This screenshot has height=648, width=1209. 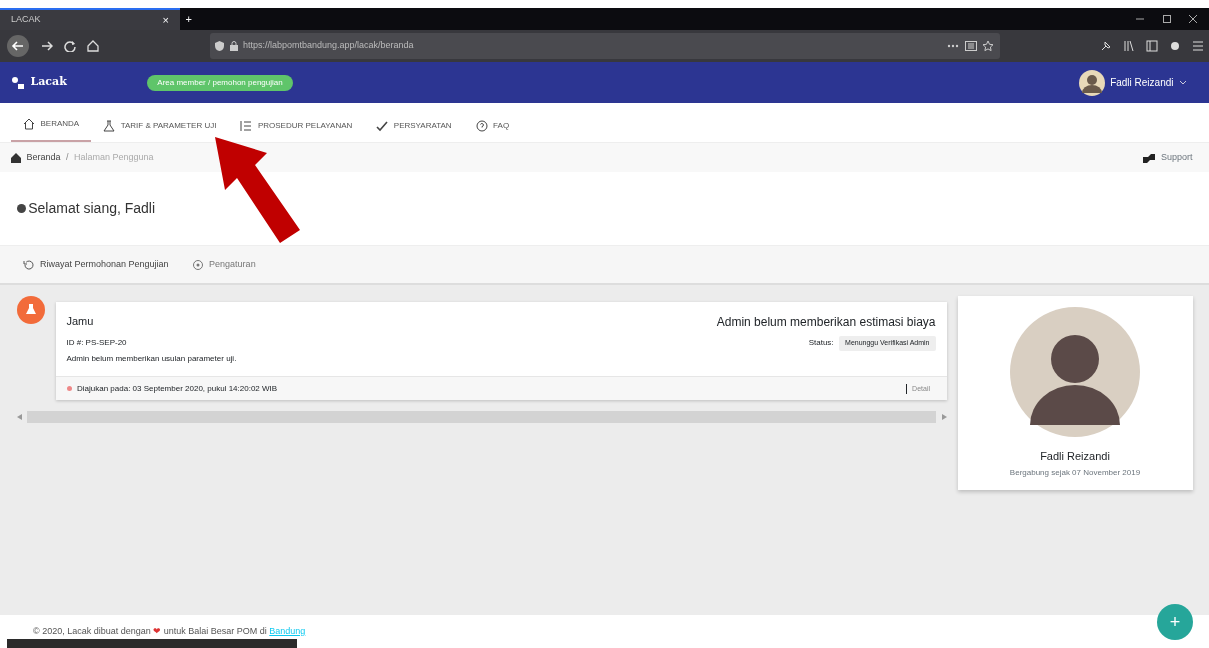 What do you see at coordinates (219, 46) in the screenshot?
I see `shield-icon` at bounding box center [219, 46].